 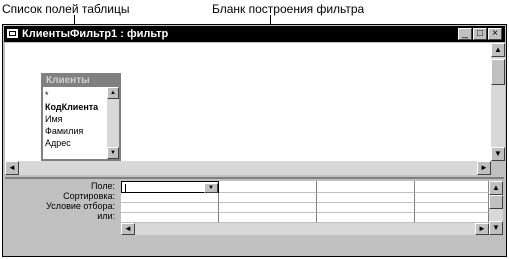 What do you see at coordinates (80, 206) in the screenshot?
I see `row-label-criteria: Условие отбора:` at bounding box center [80, 206].